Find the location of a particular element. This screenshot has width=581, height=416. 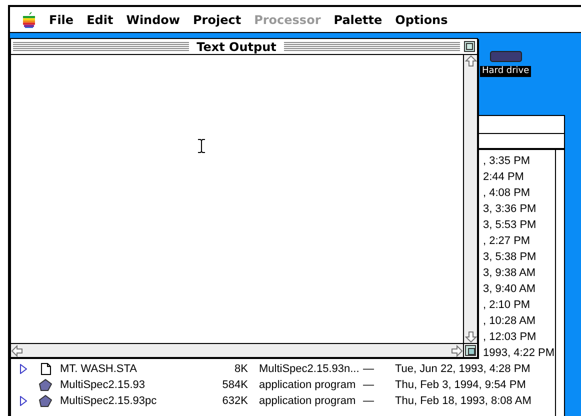

date-modified-text: , 4:08 PM is located at coordinates (506, 193).